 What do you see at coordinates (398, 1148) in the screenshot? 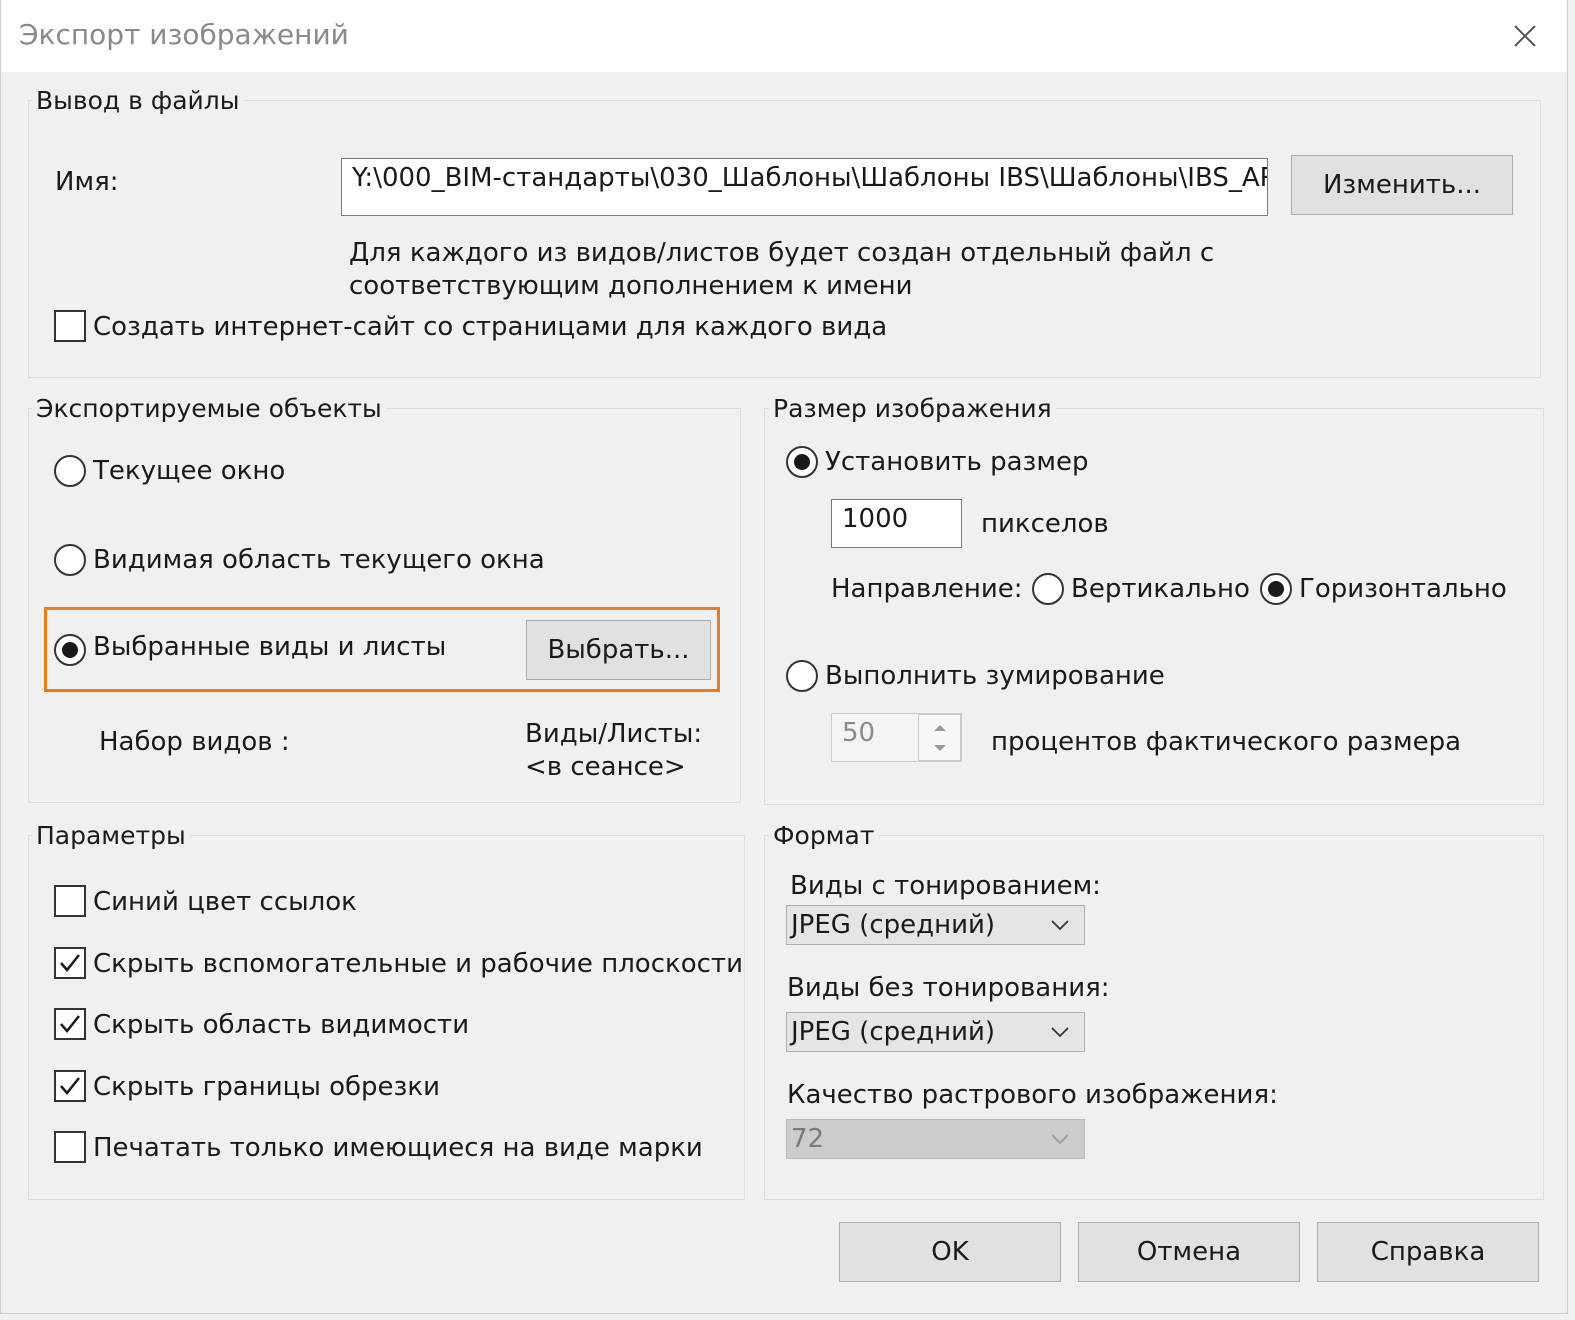
I see `checkbox-print-tags-only-label: Печатать только имеющиеся на виде марки` at bounding box center [398, 1148].